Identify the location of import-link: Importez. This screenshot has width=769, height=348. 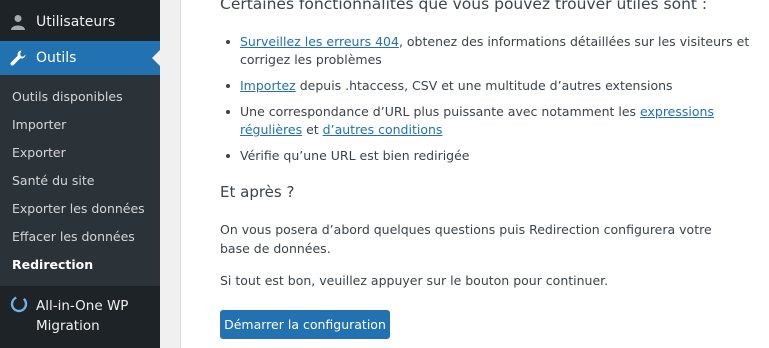
(268, 85).